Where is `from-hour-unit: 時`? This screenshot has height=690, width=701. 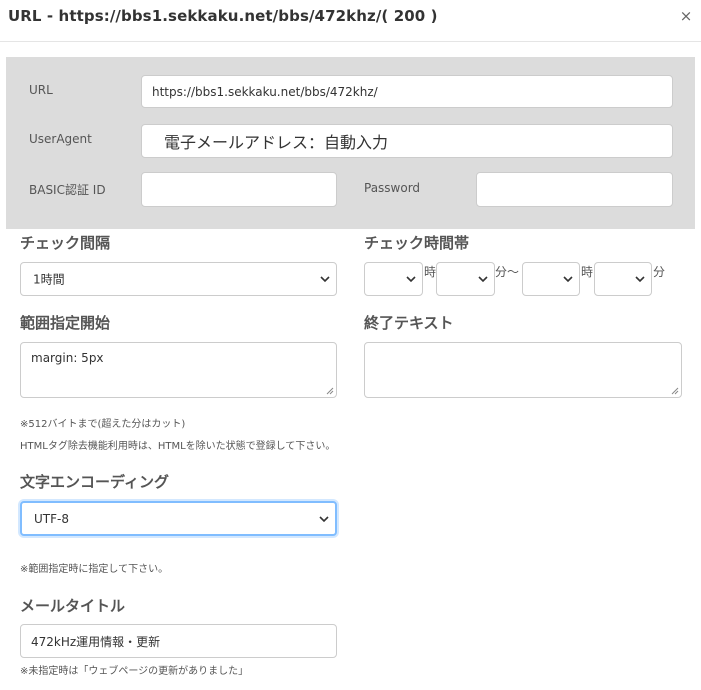
from-hour-unit: 時 is located at coordinates (430, 272).